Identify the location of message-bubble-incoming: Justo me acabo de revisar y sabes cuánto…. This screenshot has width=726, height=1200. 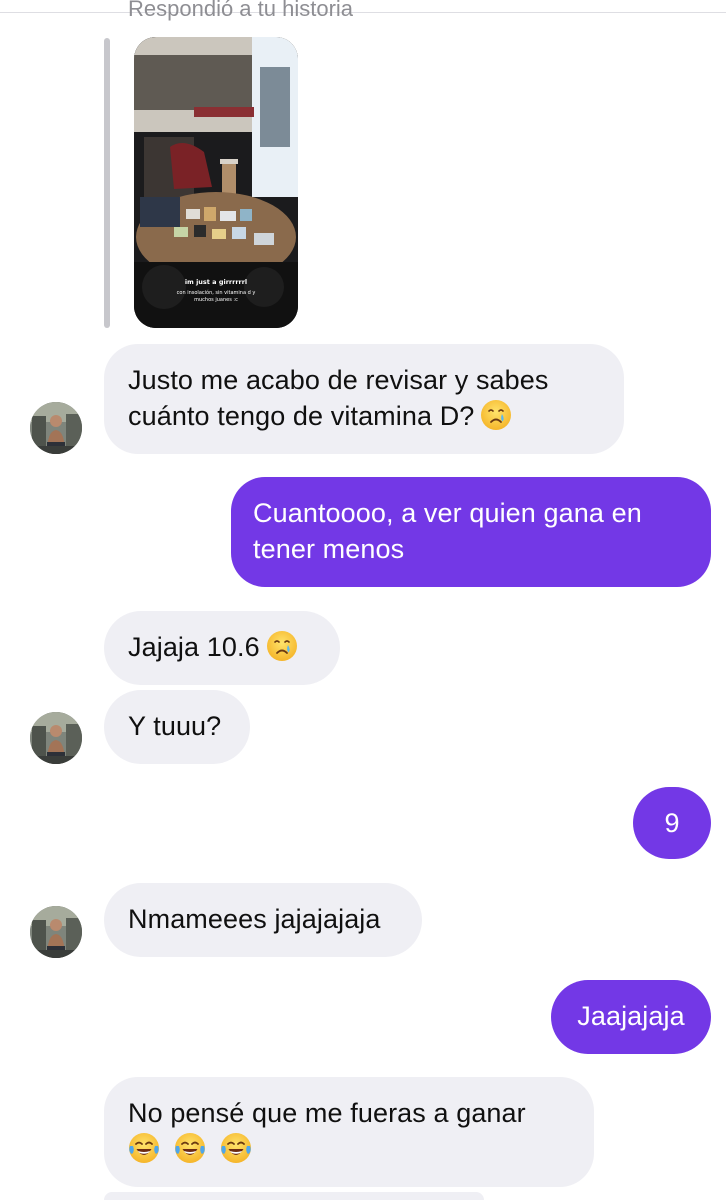
(364, 399).